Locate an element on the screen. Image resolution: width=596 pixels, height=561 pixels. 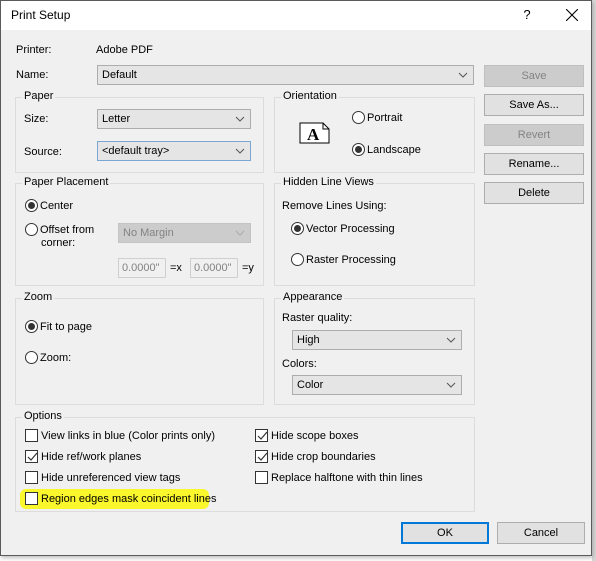
center-label: Center is located at coordinates (57, 205).